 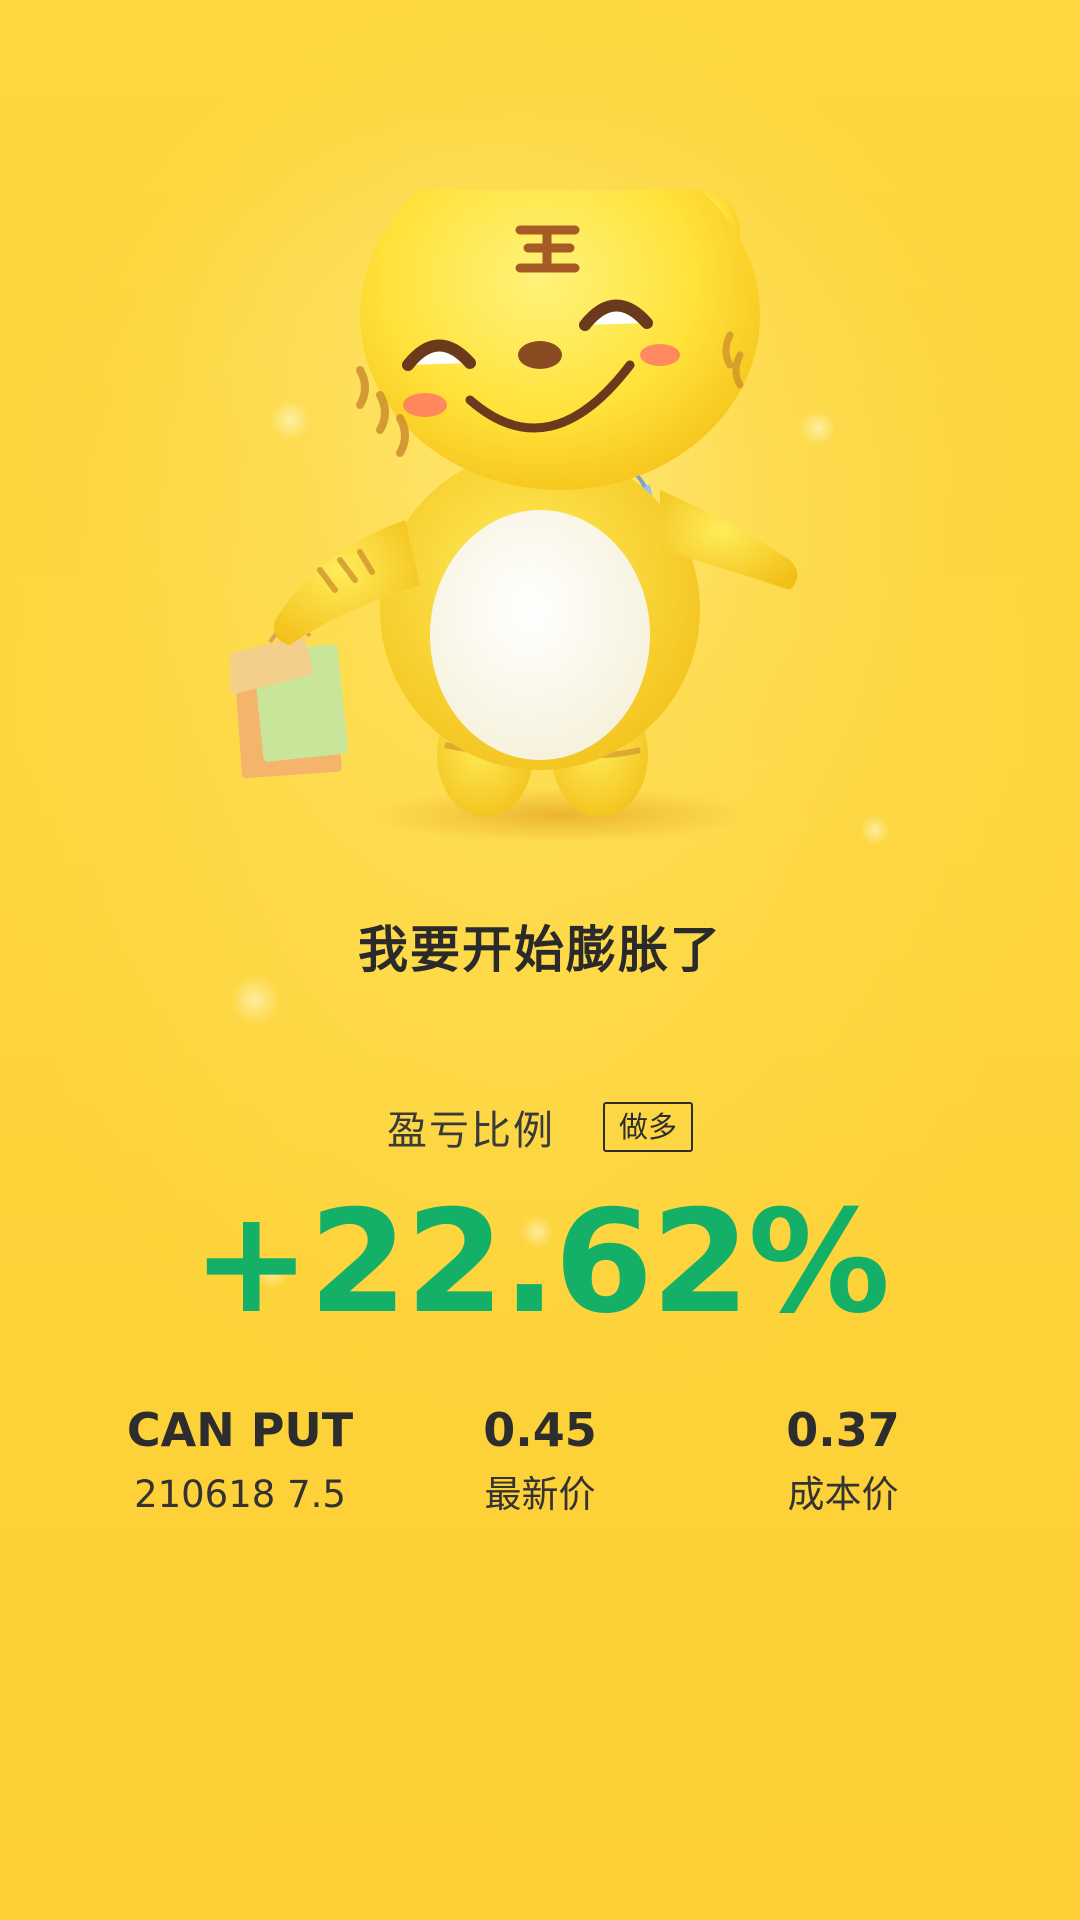 I want to click on contract-name: CAN PUT, so click(x=240, y=1430).